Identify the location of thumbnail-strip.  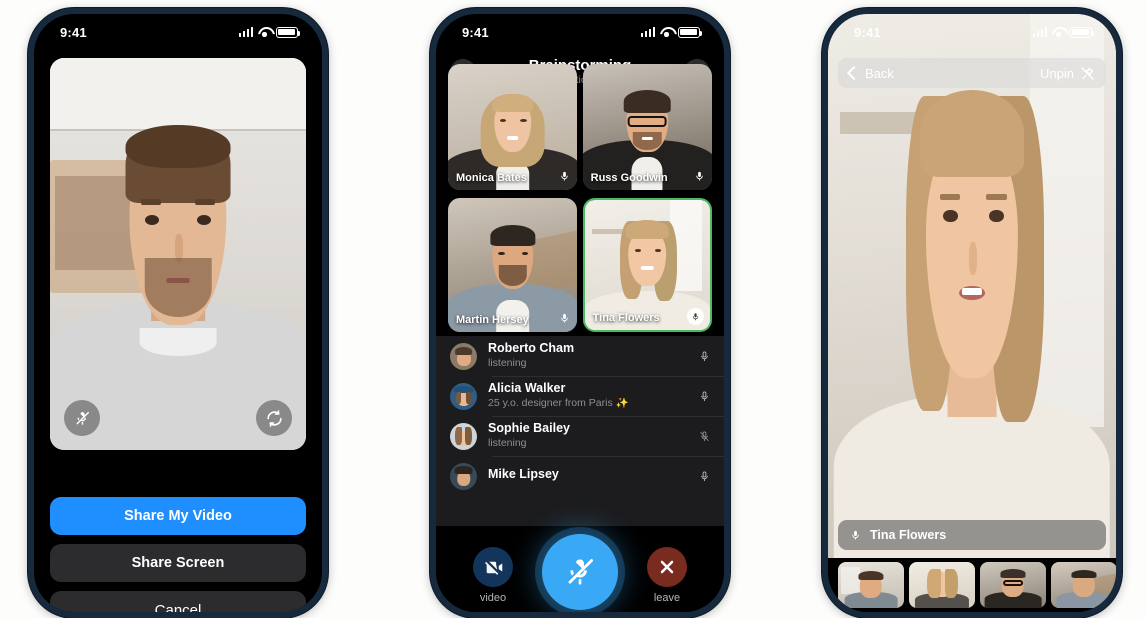
(972, 585).